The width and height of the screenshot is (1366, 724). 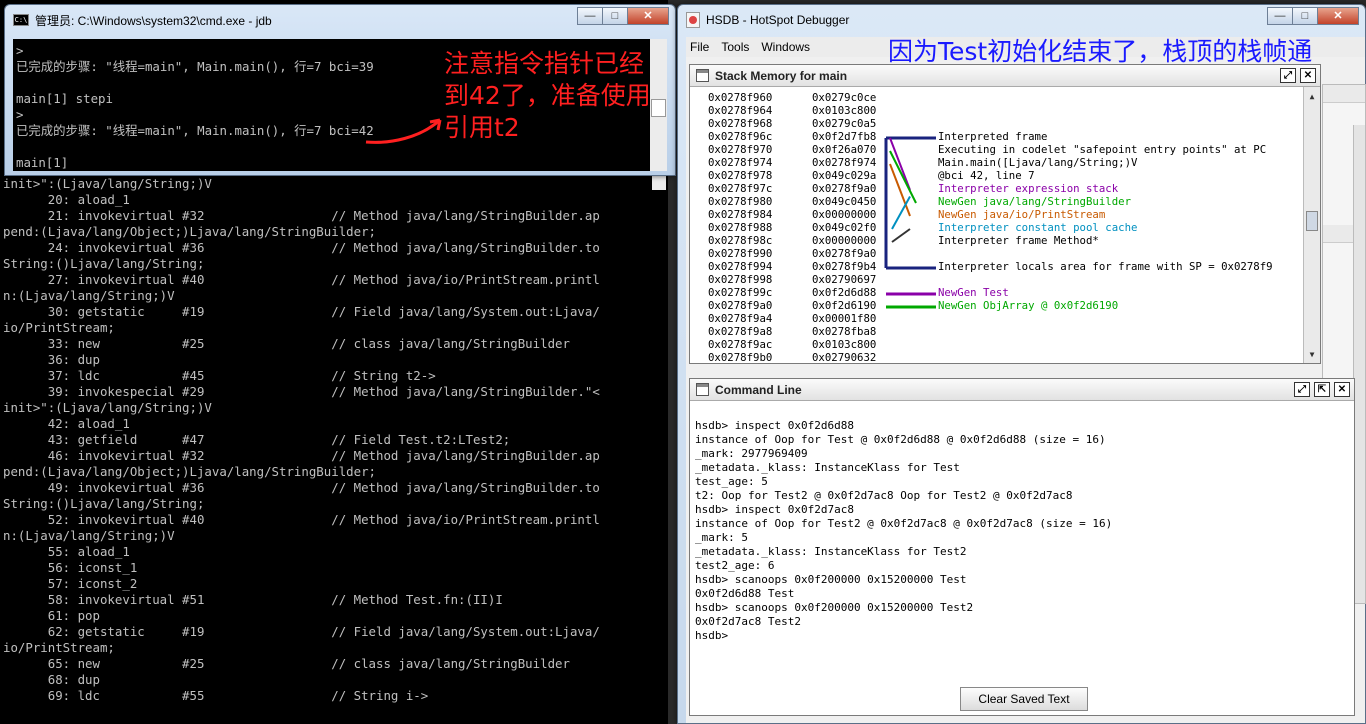 What do you see at coordinates (740, 97) in the screenshot?
I see `stack-address: 0x0278f960` at bounding box center [740, 97].